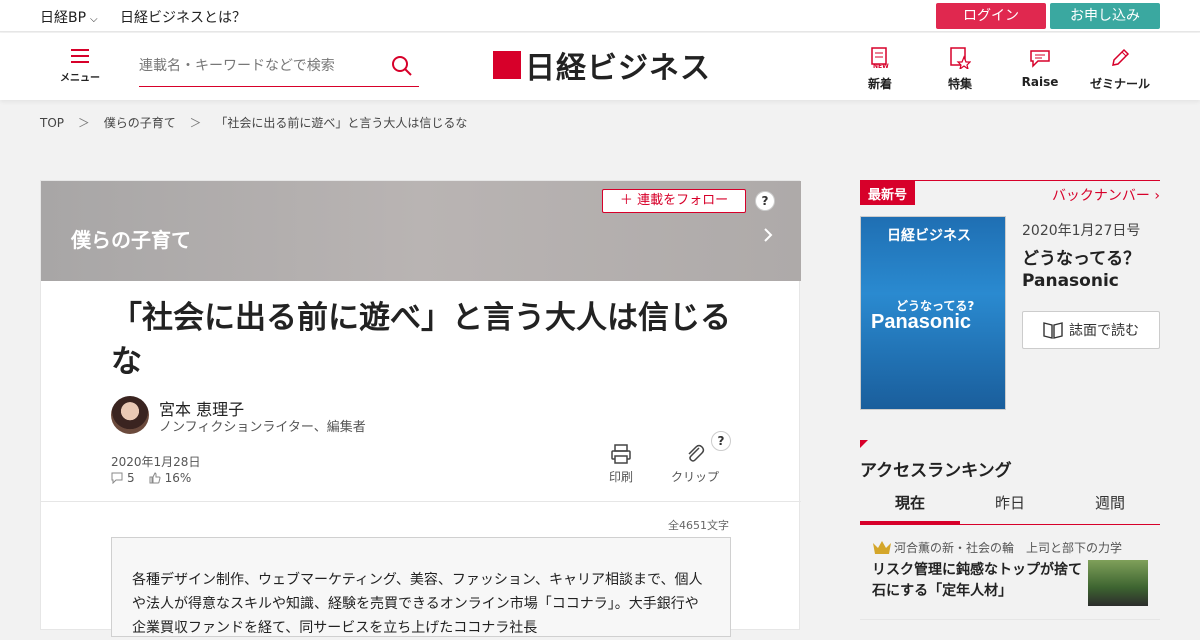  I want to click on crown-icon, so click(882, 547).